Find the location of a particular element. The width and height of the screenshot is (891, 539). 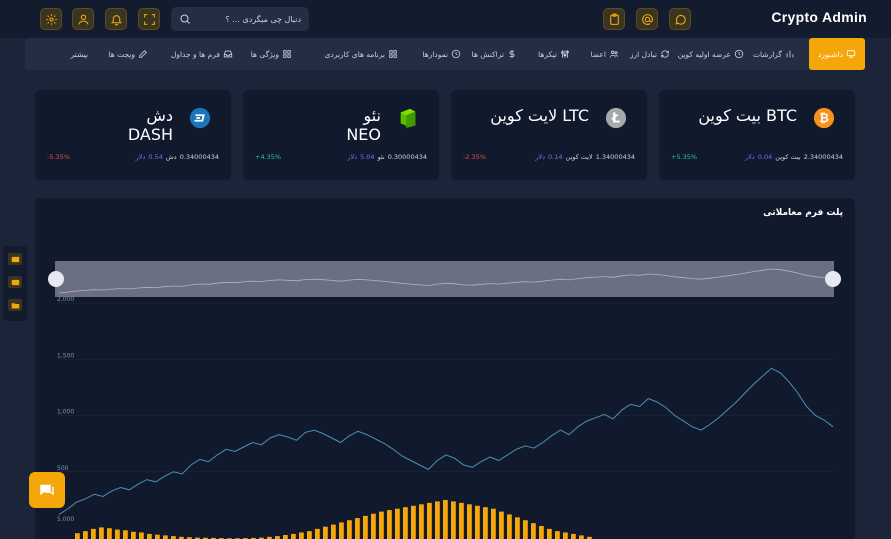

amount-value: 0.30000434 is located at coordinates (407, 157).